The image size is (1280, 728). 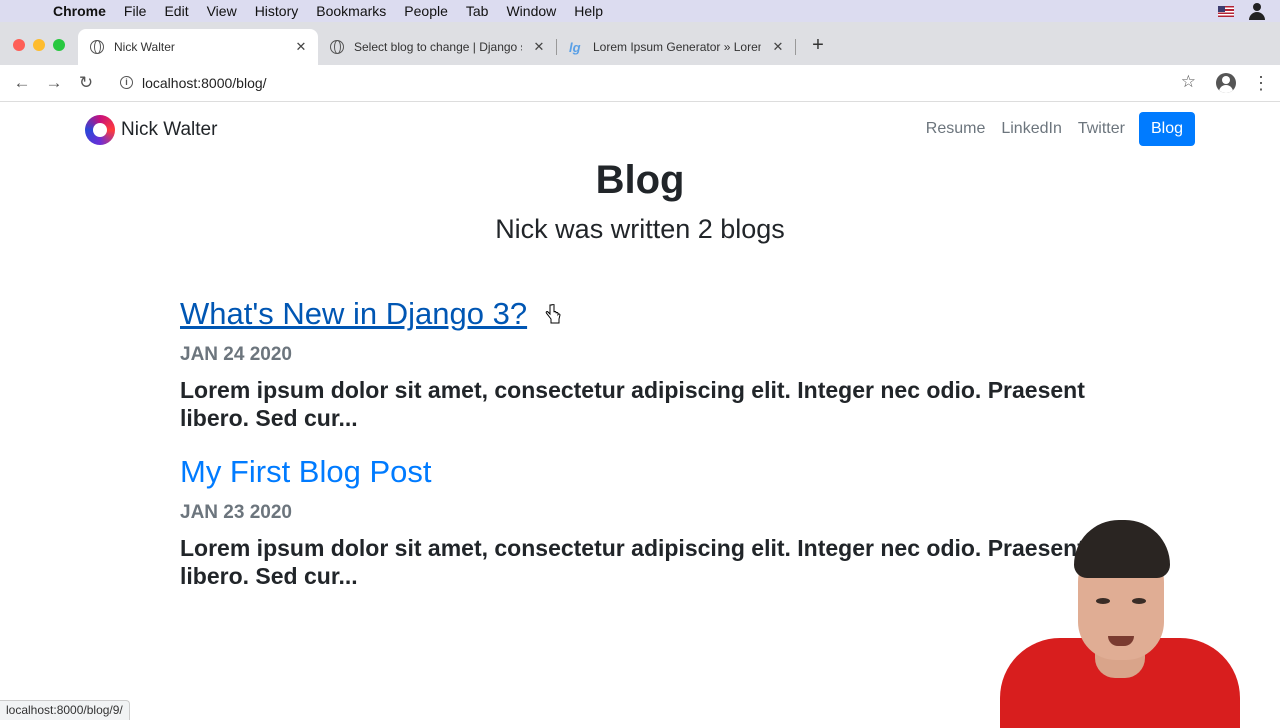 I want to click on tab-nick-walter: Nick Walter ✕, so click(x=198, y=47).